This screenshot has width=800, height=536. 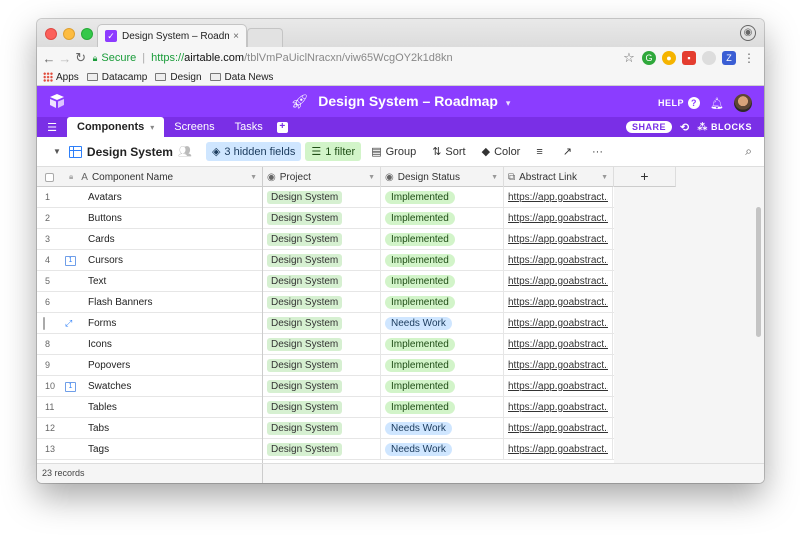 What do you see at coordinates (149, 197) in the screenshot?
I see `table-row: 1 Avatars` at bounding box center [149, 197].